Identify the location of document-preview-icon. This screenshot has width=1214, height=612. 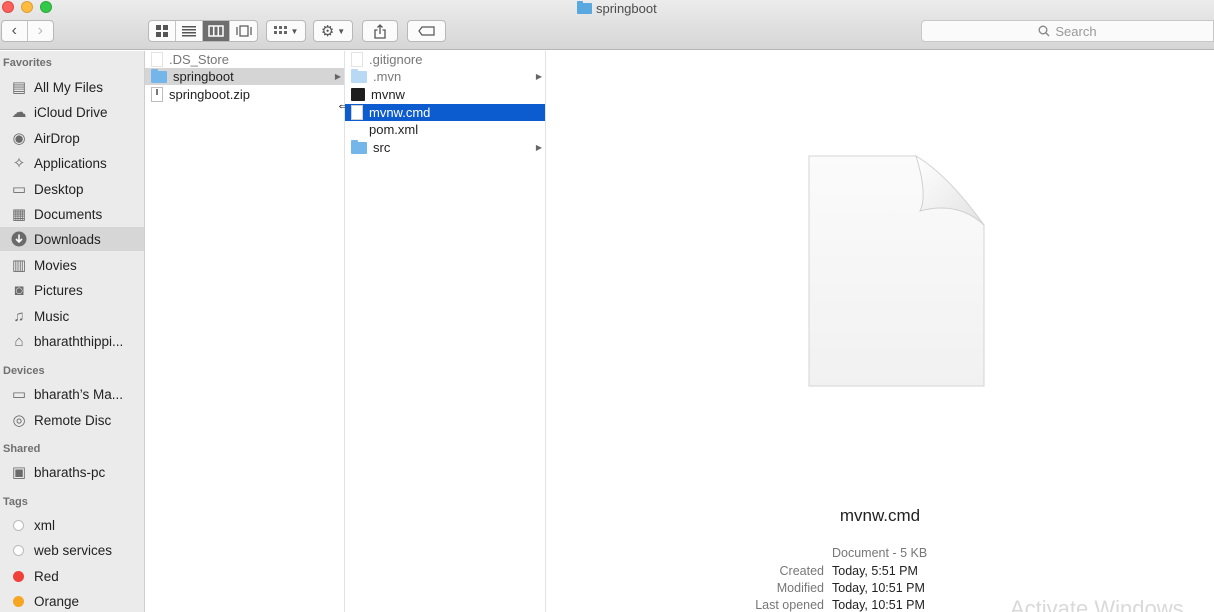
(896, 271).